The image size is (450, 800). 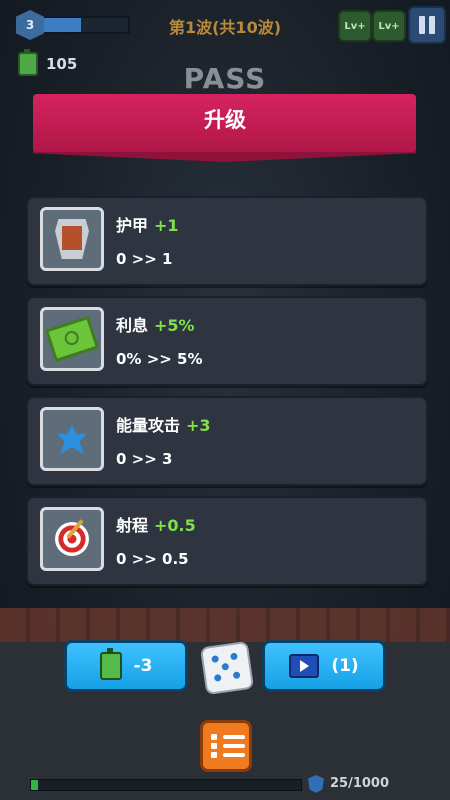 I want to click on upgrade-change: 0 >> 1, so click(x=144, y=259).